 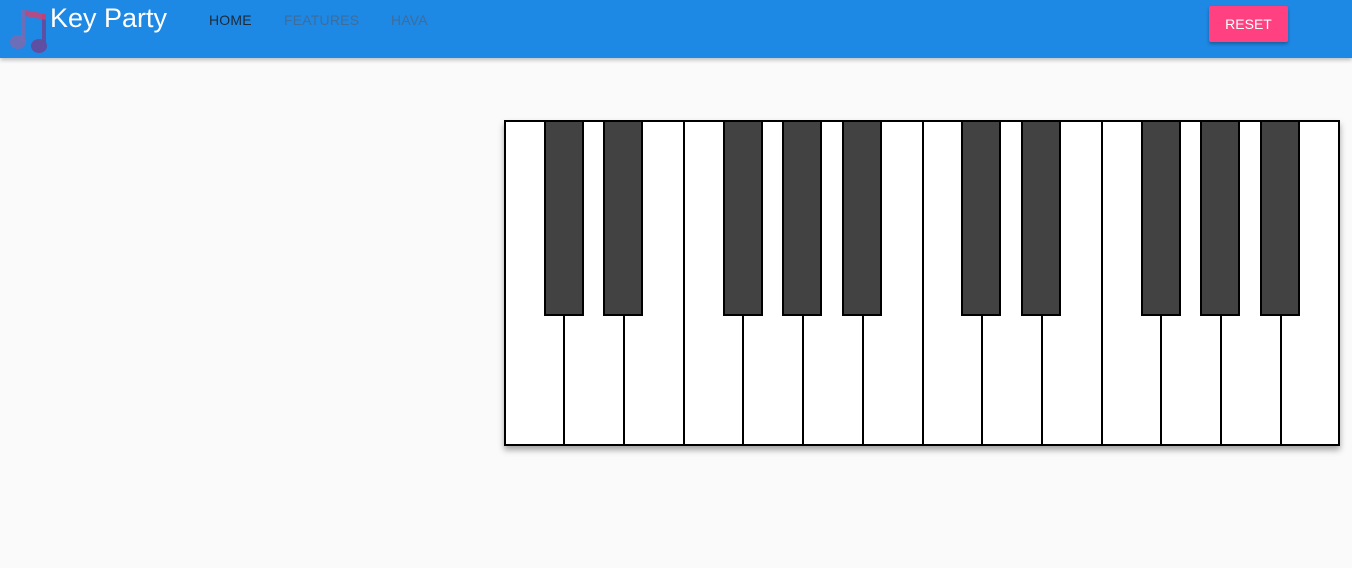 I want to click on nav-hava-link: HAVA, so click(x=409, y=20).